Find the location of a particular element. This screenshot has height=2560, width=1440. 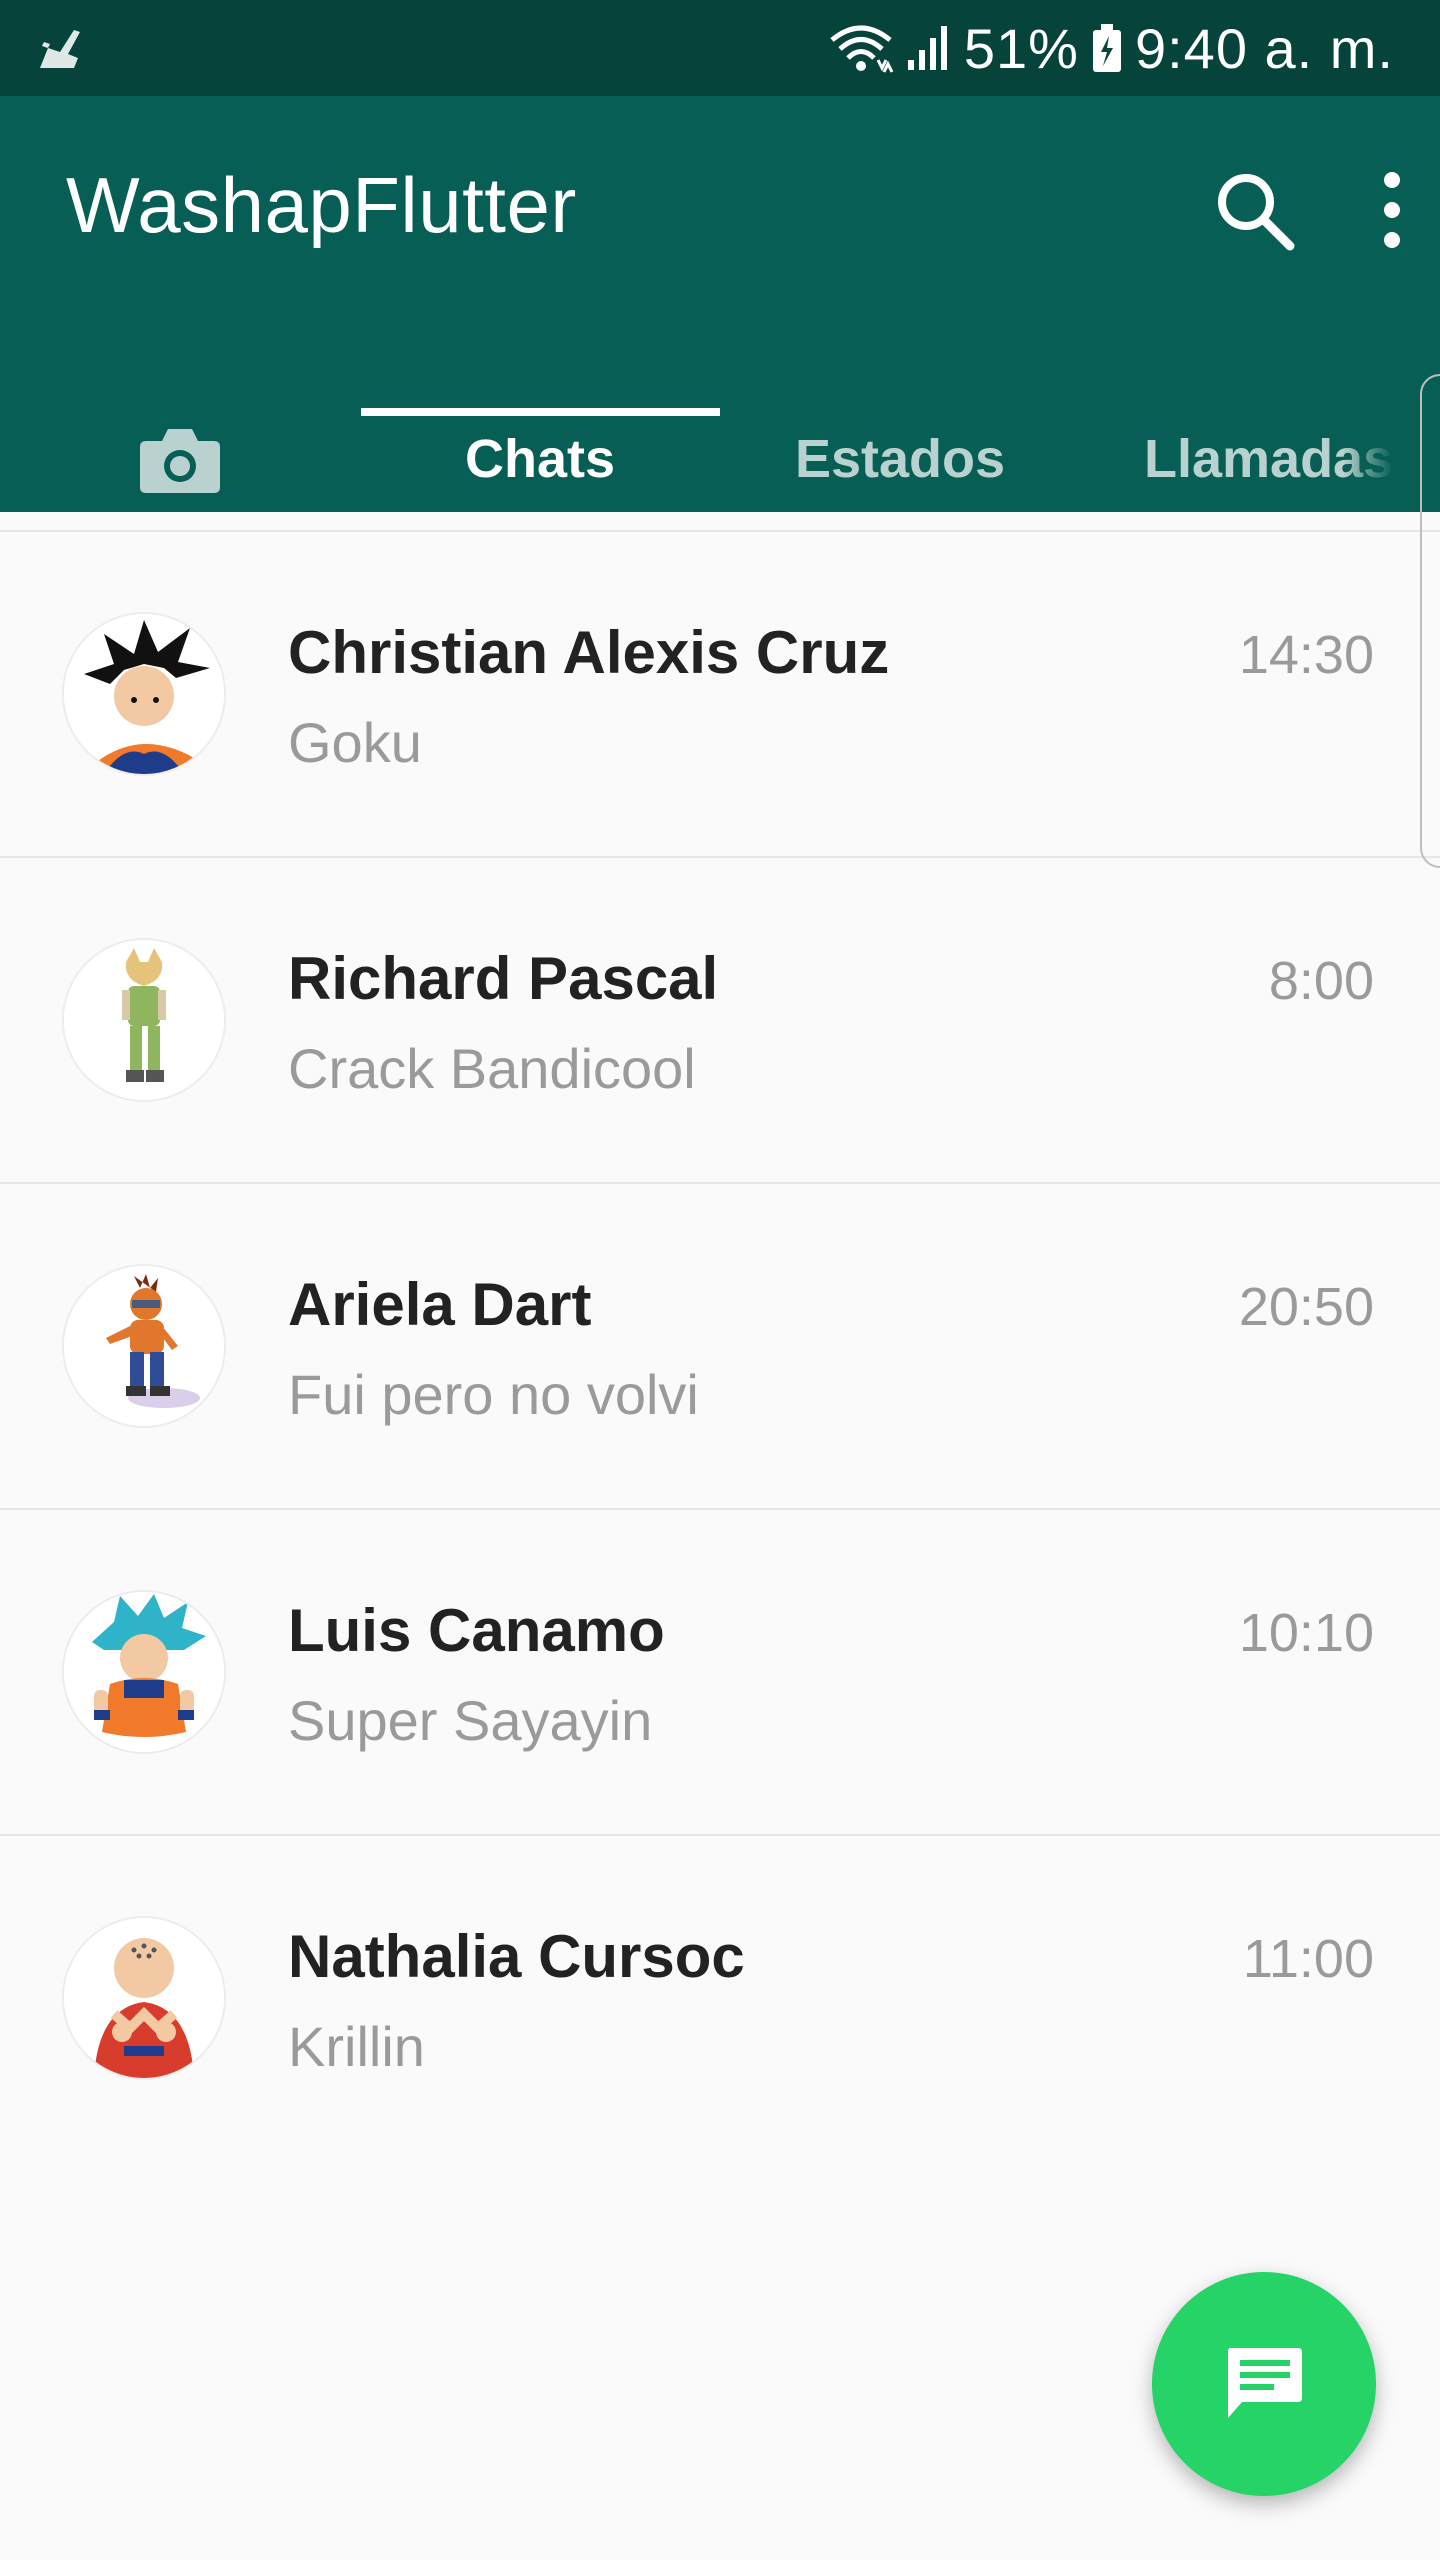

camera-icon is located at coordinates (180, 461).